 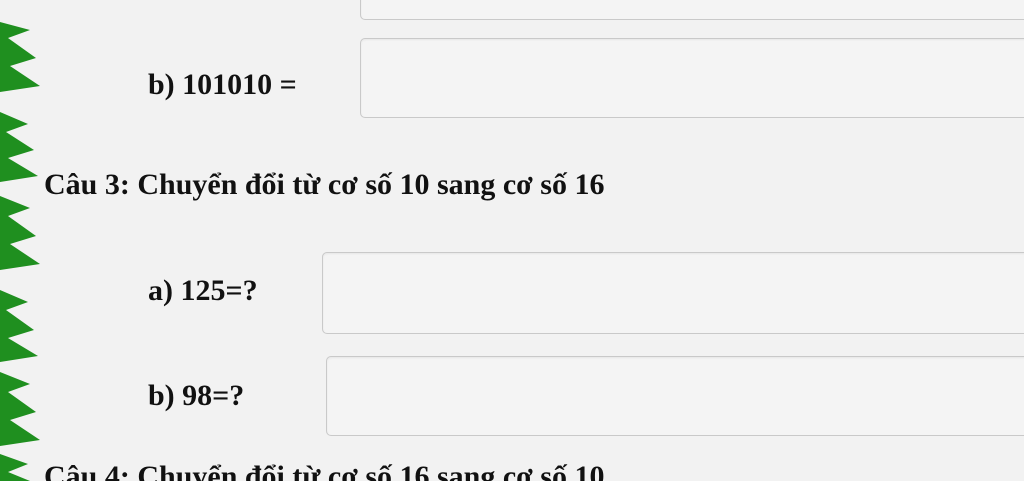 What do you see at coordinates (675, 396) in the screenshot?
I see `question3-b-answer-input` at bounding box center [675, 396].